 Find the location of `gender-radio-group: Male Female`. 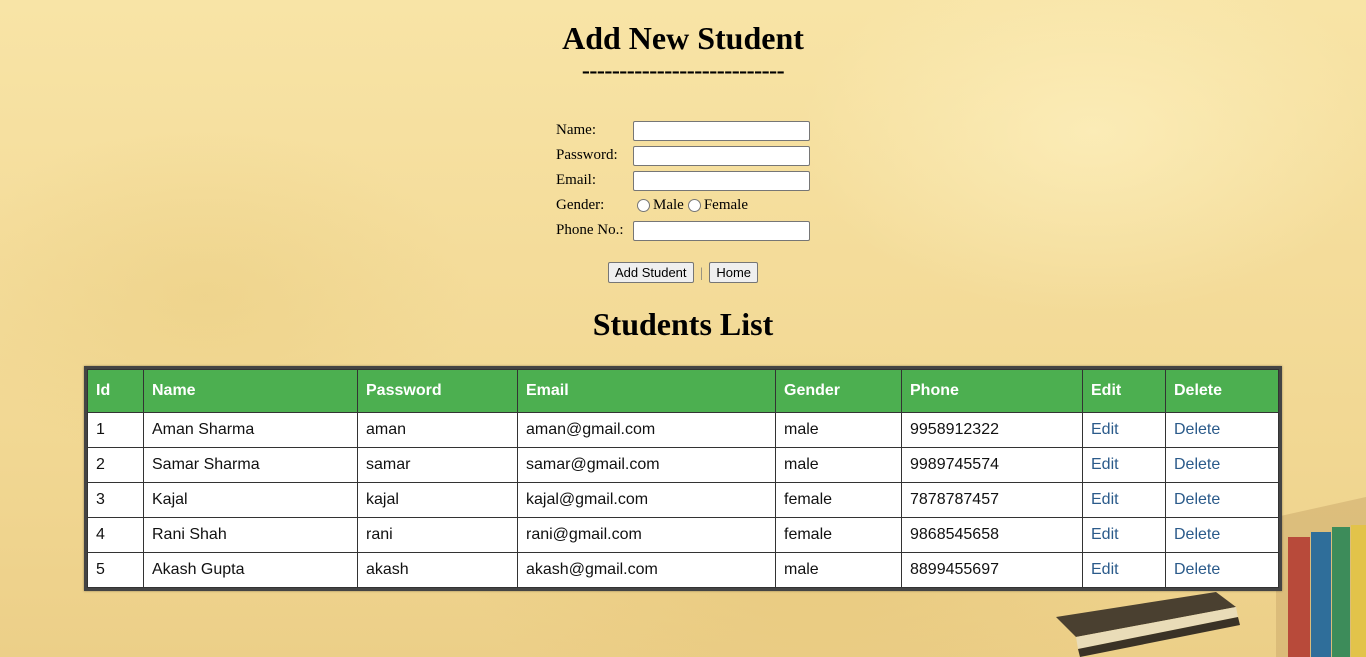

gender-radio-group: Male Female is located at coordinates (690, 205).